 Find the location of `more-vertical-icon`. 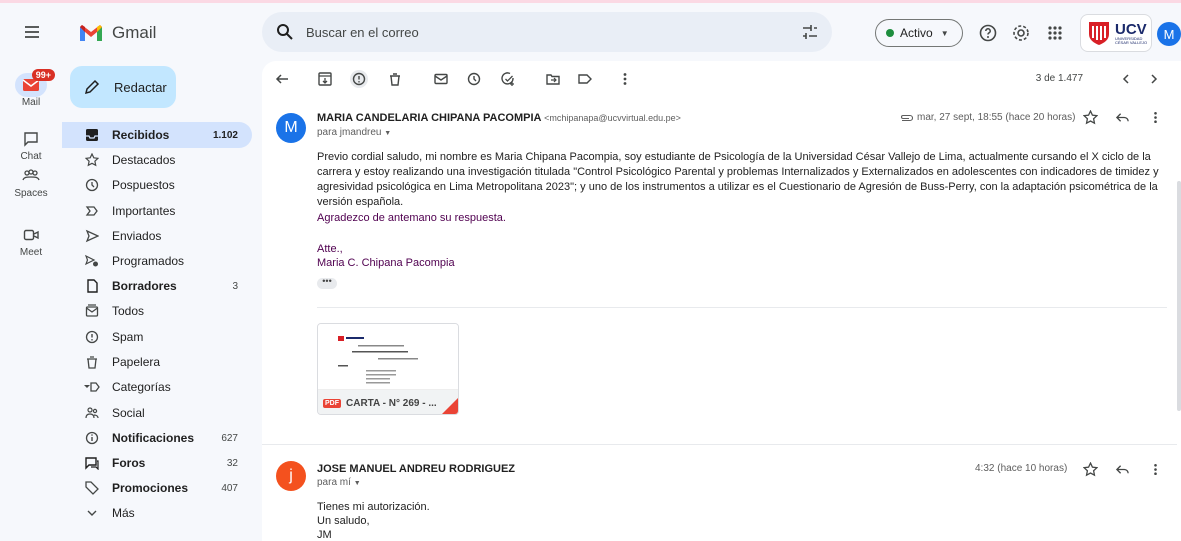

more-vertical-icon is located at coordinates (625, 79).